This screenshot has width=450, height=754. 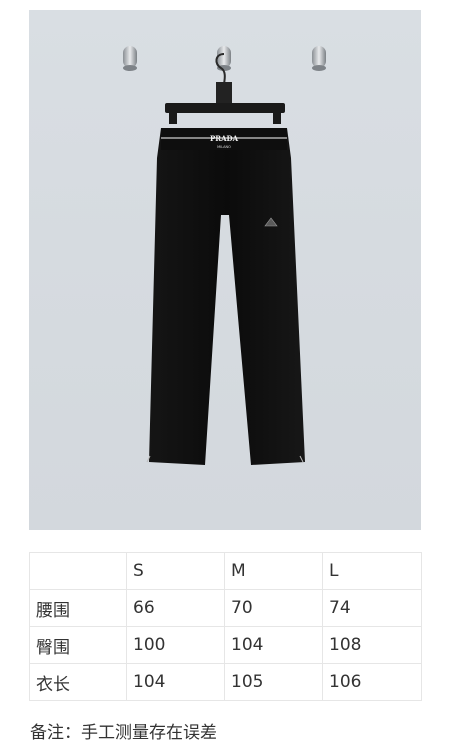 I want to click on table-header-cell: S, so click(x=175, y=571).